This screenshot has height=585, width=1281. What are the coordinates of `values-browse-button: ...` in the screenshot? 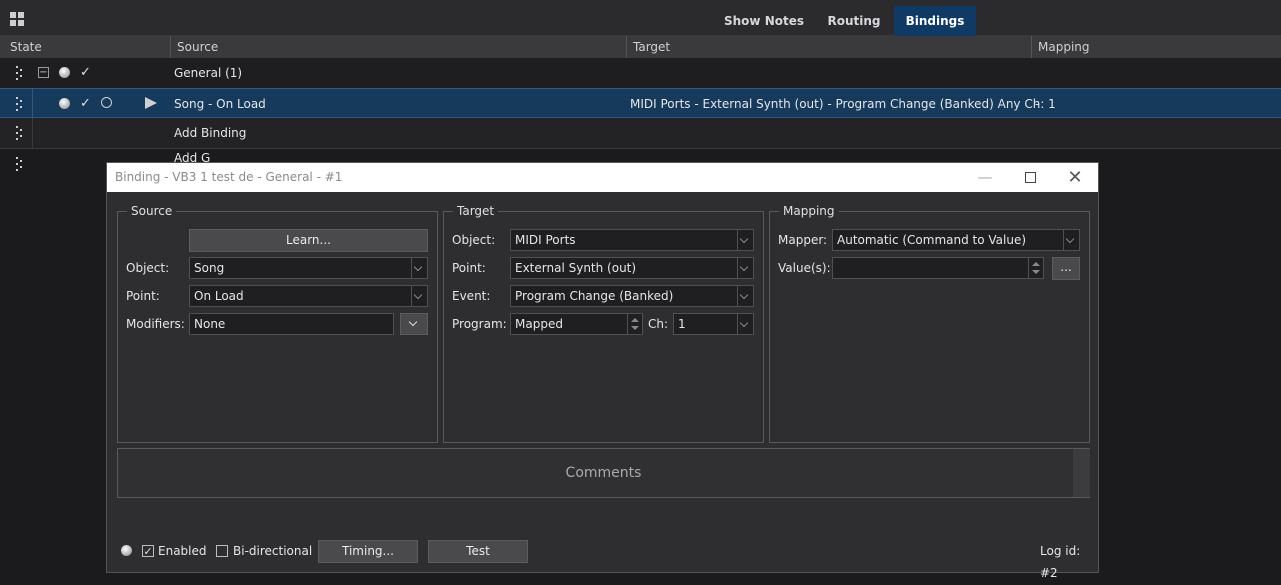 It's located at (1066, 268).